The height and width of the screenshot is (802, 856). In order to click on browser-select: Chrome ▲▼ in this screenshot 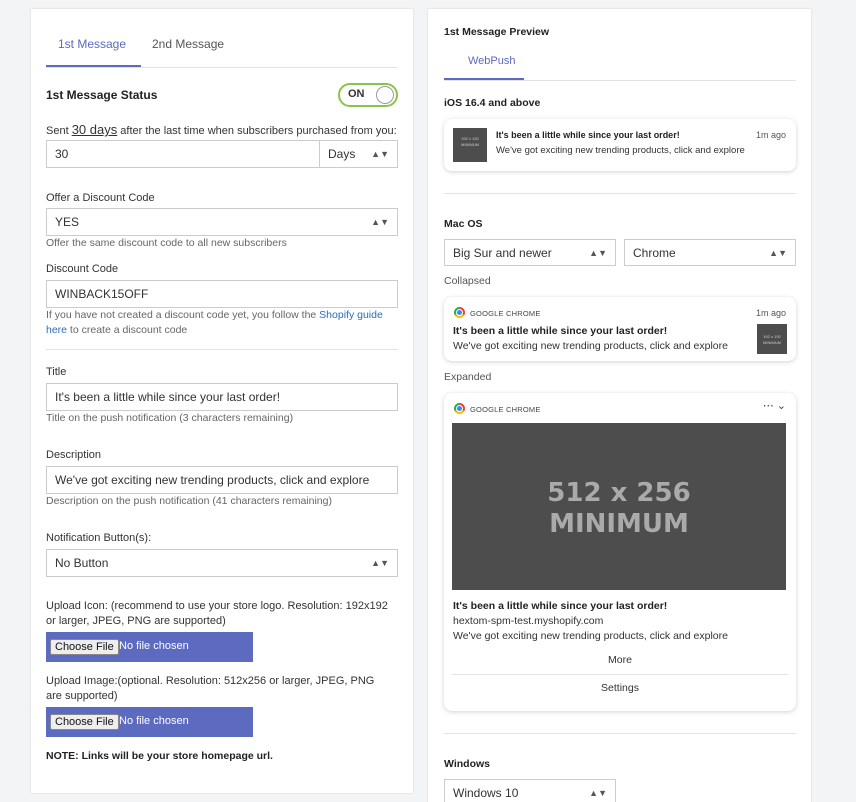, I will do `click(710, 252)`.